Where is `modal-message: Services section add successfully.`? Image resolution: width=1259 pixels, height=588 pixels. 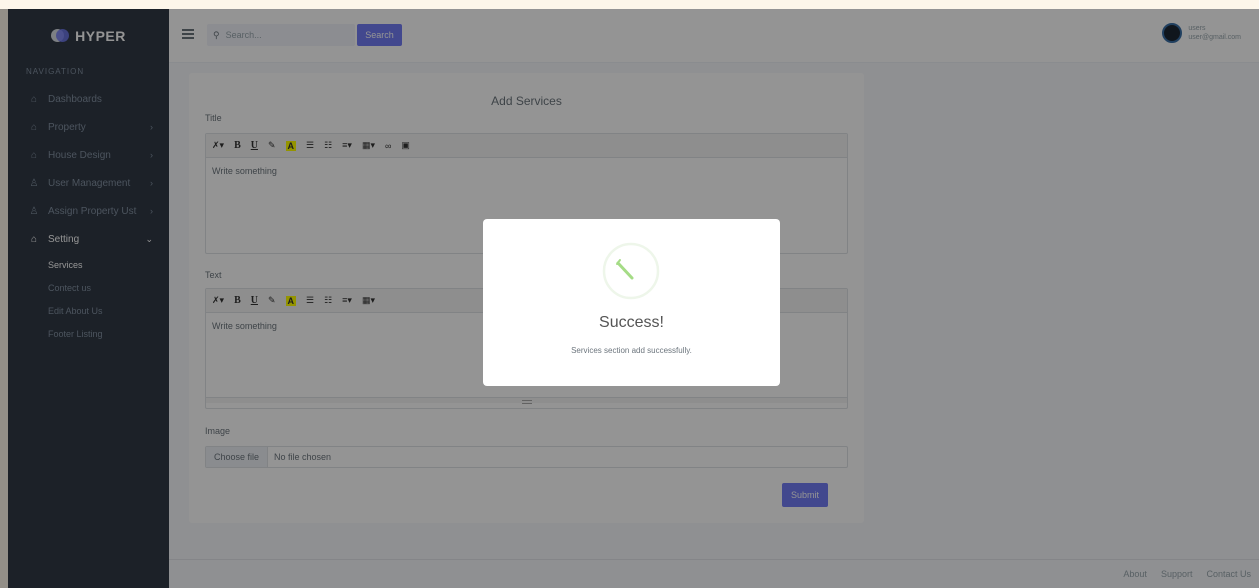
modal-message: Services section add successfully. is located at coordinates (631, 350).